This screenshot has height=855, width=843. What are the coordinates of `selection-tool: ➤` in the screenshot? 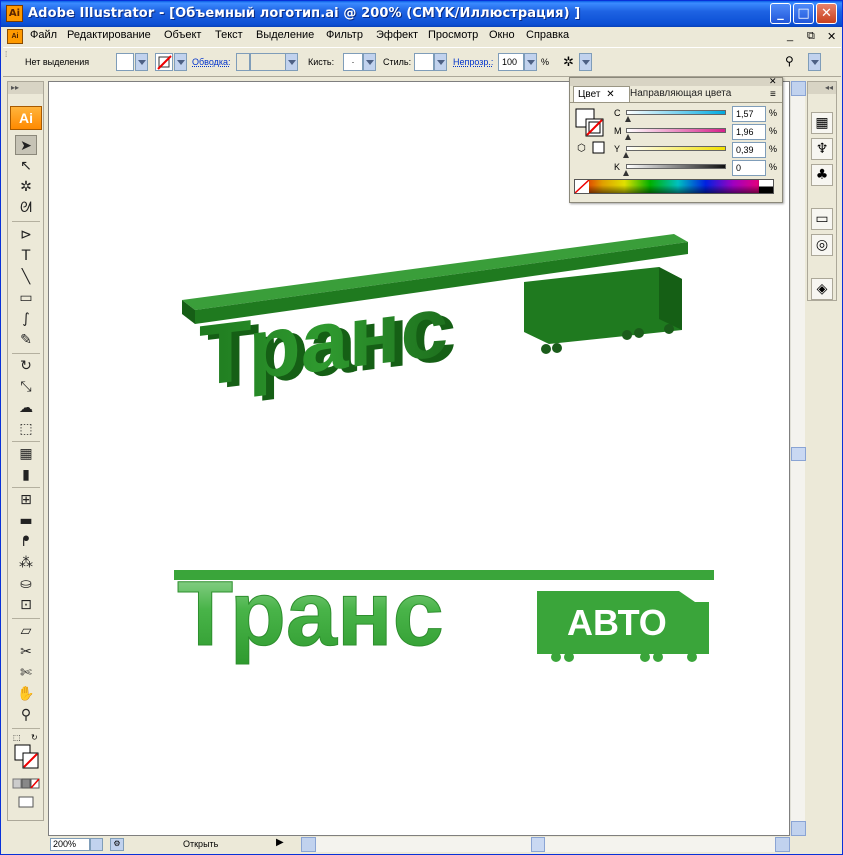 It's located at (26, 145).